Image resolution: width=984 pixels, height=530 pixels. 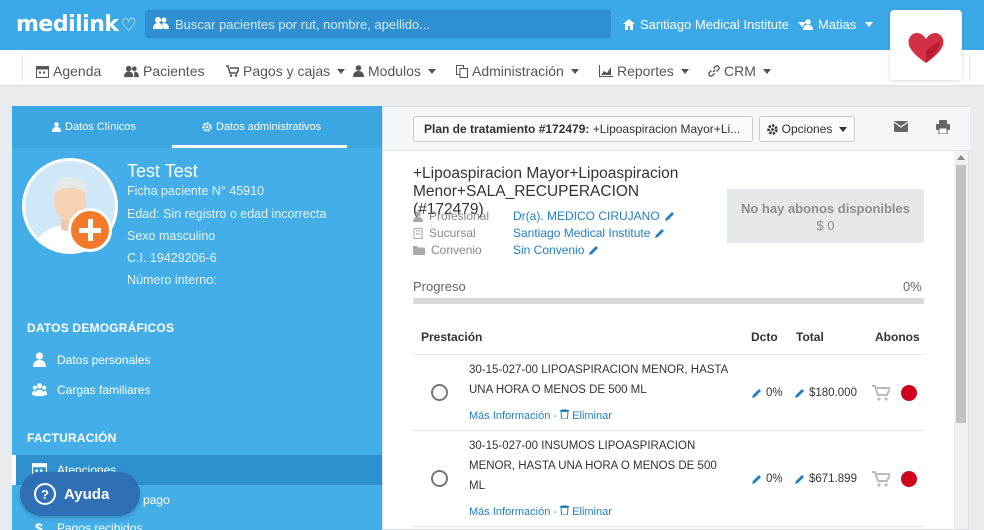 I want to click on patient-ficha: Ficha paciente N° 45910, so click(x=196, y=191).